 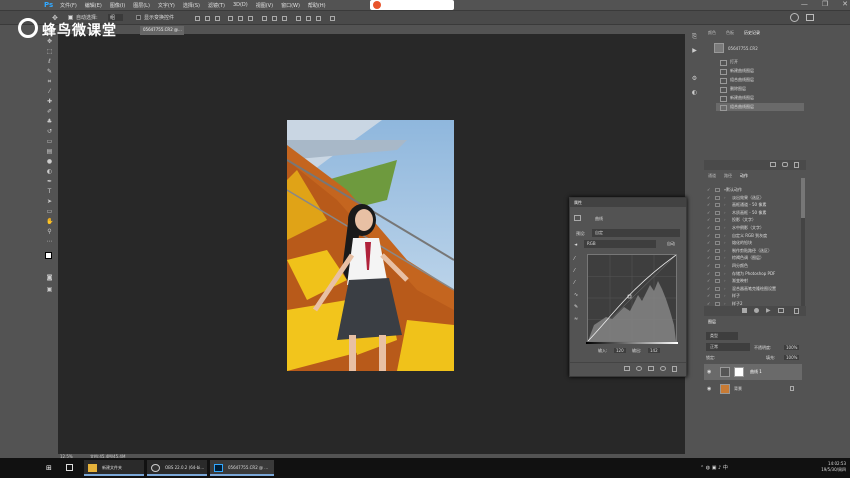 What do you see at coordinates (803, 198) in the screenshot?
I see `scrollbar-thumb` at bounding box center [803, 198].